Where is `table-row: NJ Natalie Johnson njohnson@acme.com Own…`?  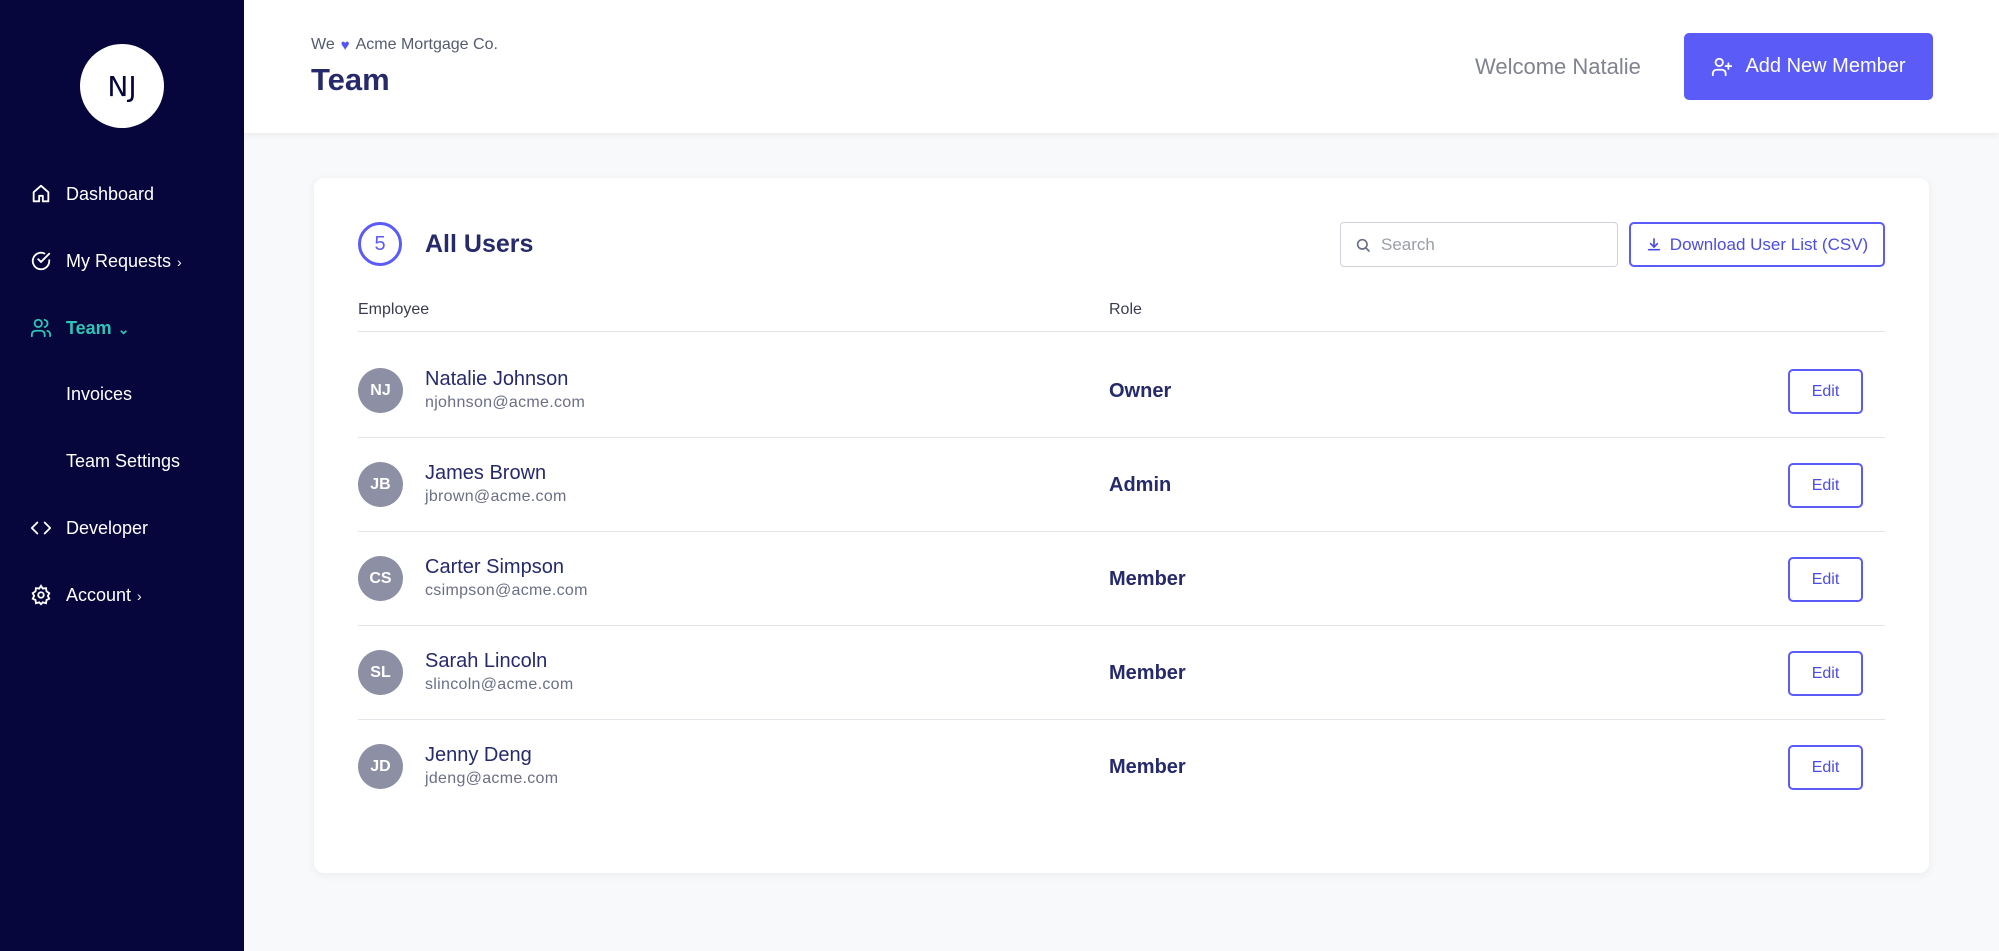
table-row: NJ Natalie Johnson njohnson@acme.com Own… is located at coordinates (1121, 391).